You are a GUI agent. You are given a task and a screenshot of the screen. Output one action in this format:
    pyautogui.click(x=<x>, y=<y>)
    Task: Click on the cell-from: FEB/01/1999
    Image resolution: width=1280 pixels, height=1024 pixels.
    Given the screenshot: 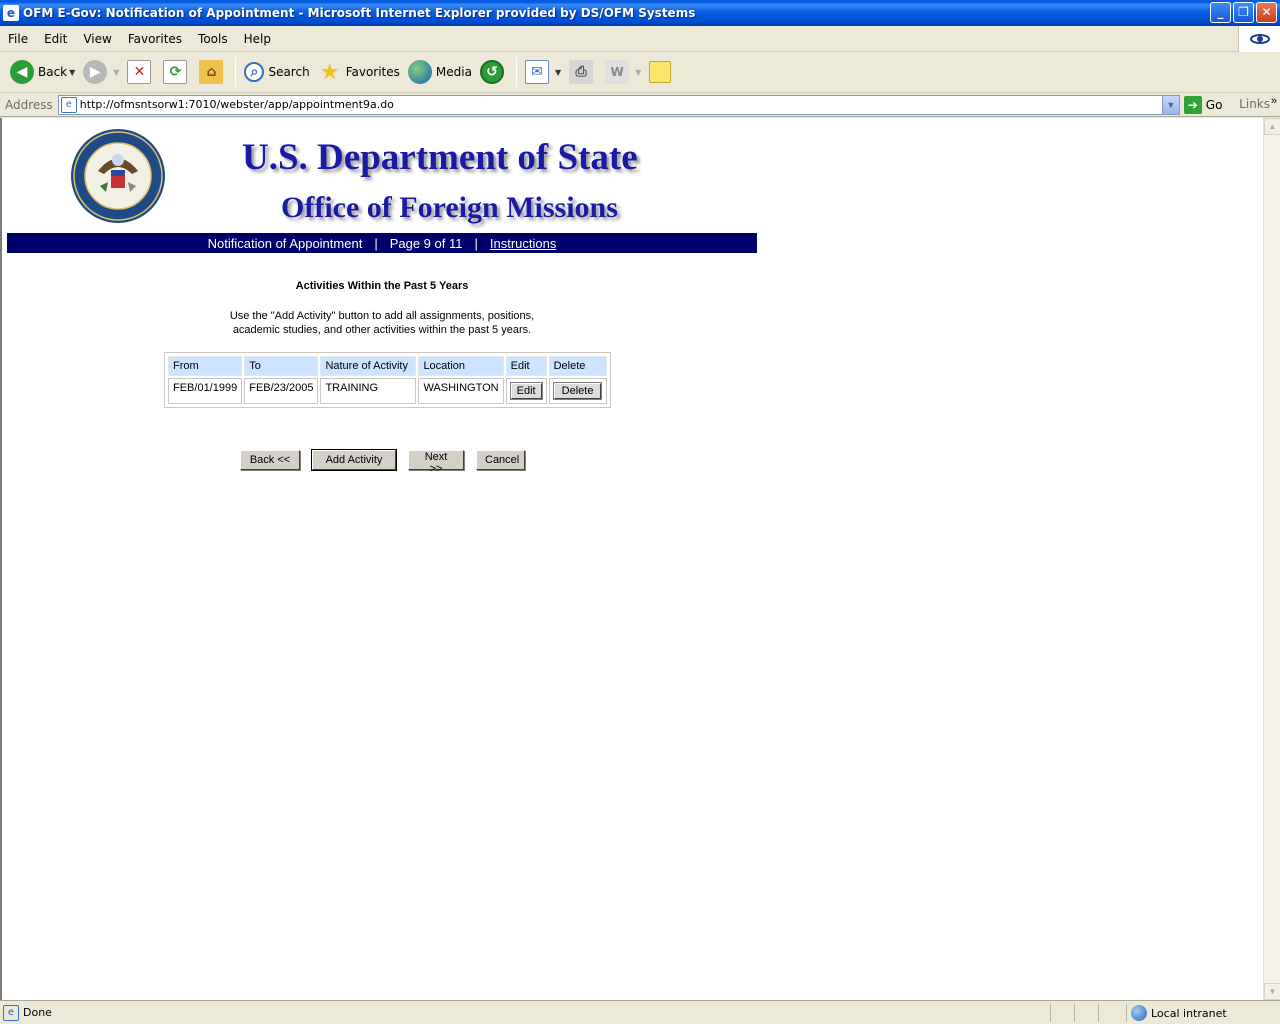 What is the action you would take?
    pyautogui.click(x=205, y=391)
    